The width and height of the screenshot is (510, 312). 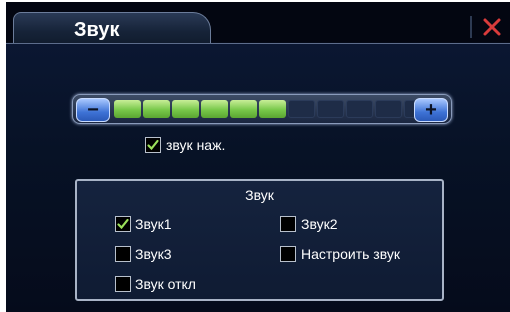 I want to click on plus-icon: +, so click(x=431, y=110).